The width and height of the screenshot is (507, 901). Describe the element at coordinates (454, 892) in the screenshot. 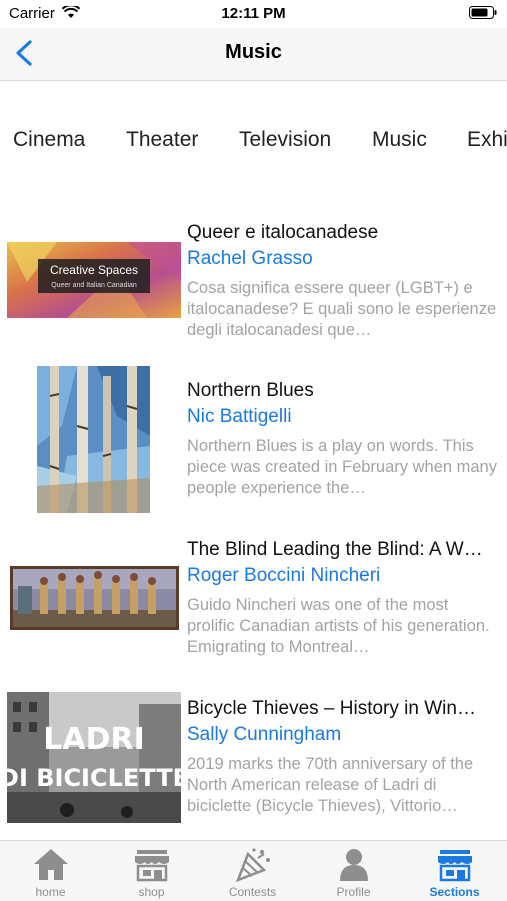

I see `tab-label: Sections` at that location.